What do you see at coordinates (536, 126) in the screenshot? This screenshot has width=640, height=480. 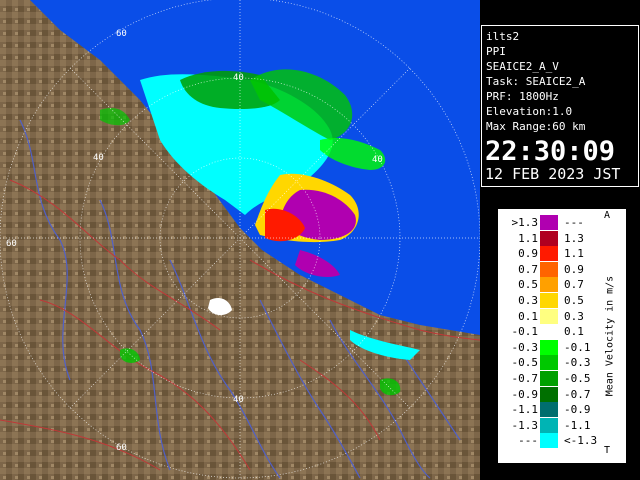 I see `max-range-value: Max Range:60 km` at bounding box center [536, 126].